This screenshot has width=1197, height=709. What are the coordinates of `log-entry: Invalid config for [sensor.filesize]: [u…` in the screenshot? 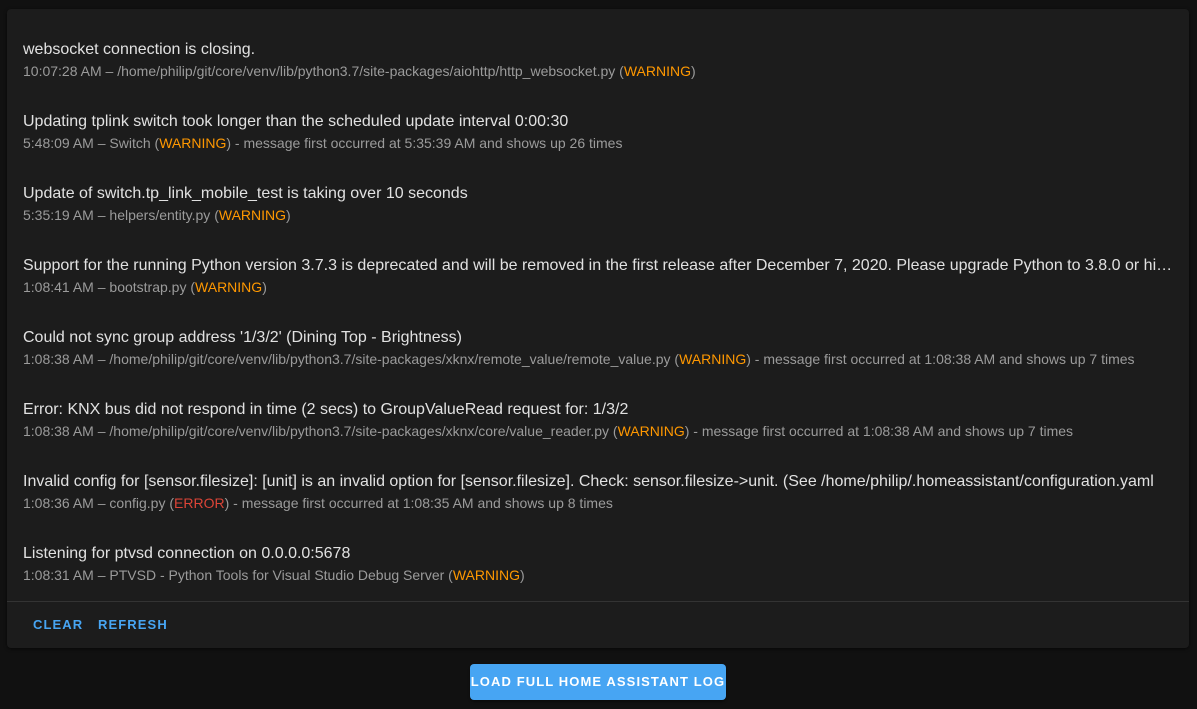 It's located at (601, 500).